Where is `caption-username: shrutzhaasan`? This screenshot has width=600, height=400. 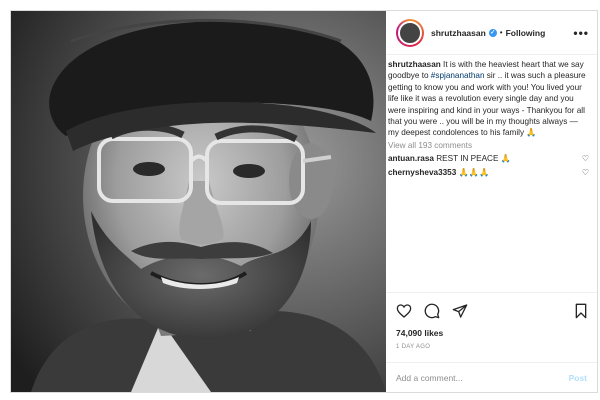 caption-username: shrutzhaasan is located at coordinates (414, 64).